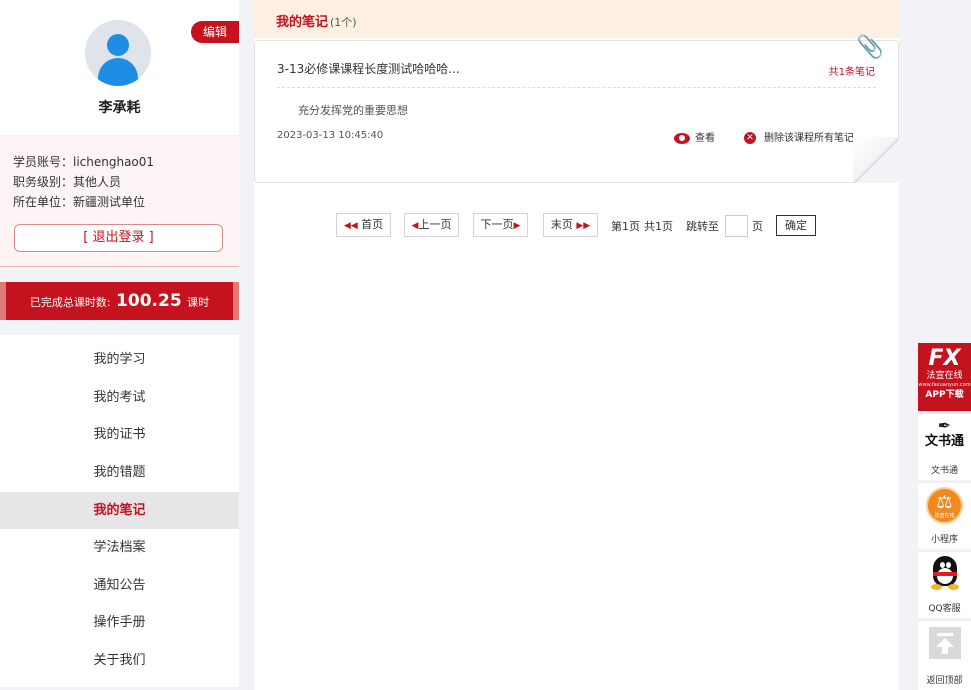 This screenshot has width=971, height=690. I want to click on app-download-button: FX 法宣在线 www.faxuanyun.com APP下载, so click(944, 377).